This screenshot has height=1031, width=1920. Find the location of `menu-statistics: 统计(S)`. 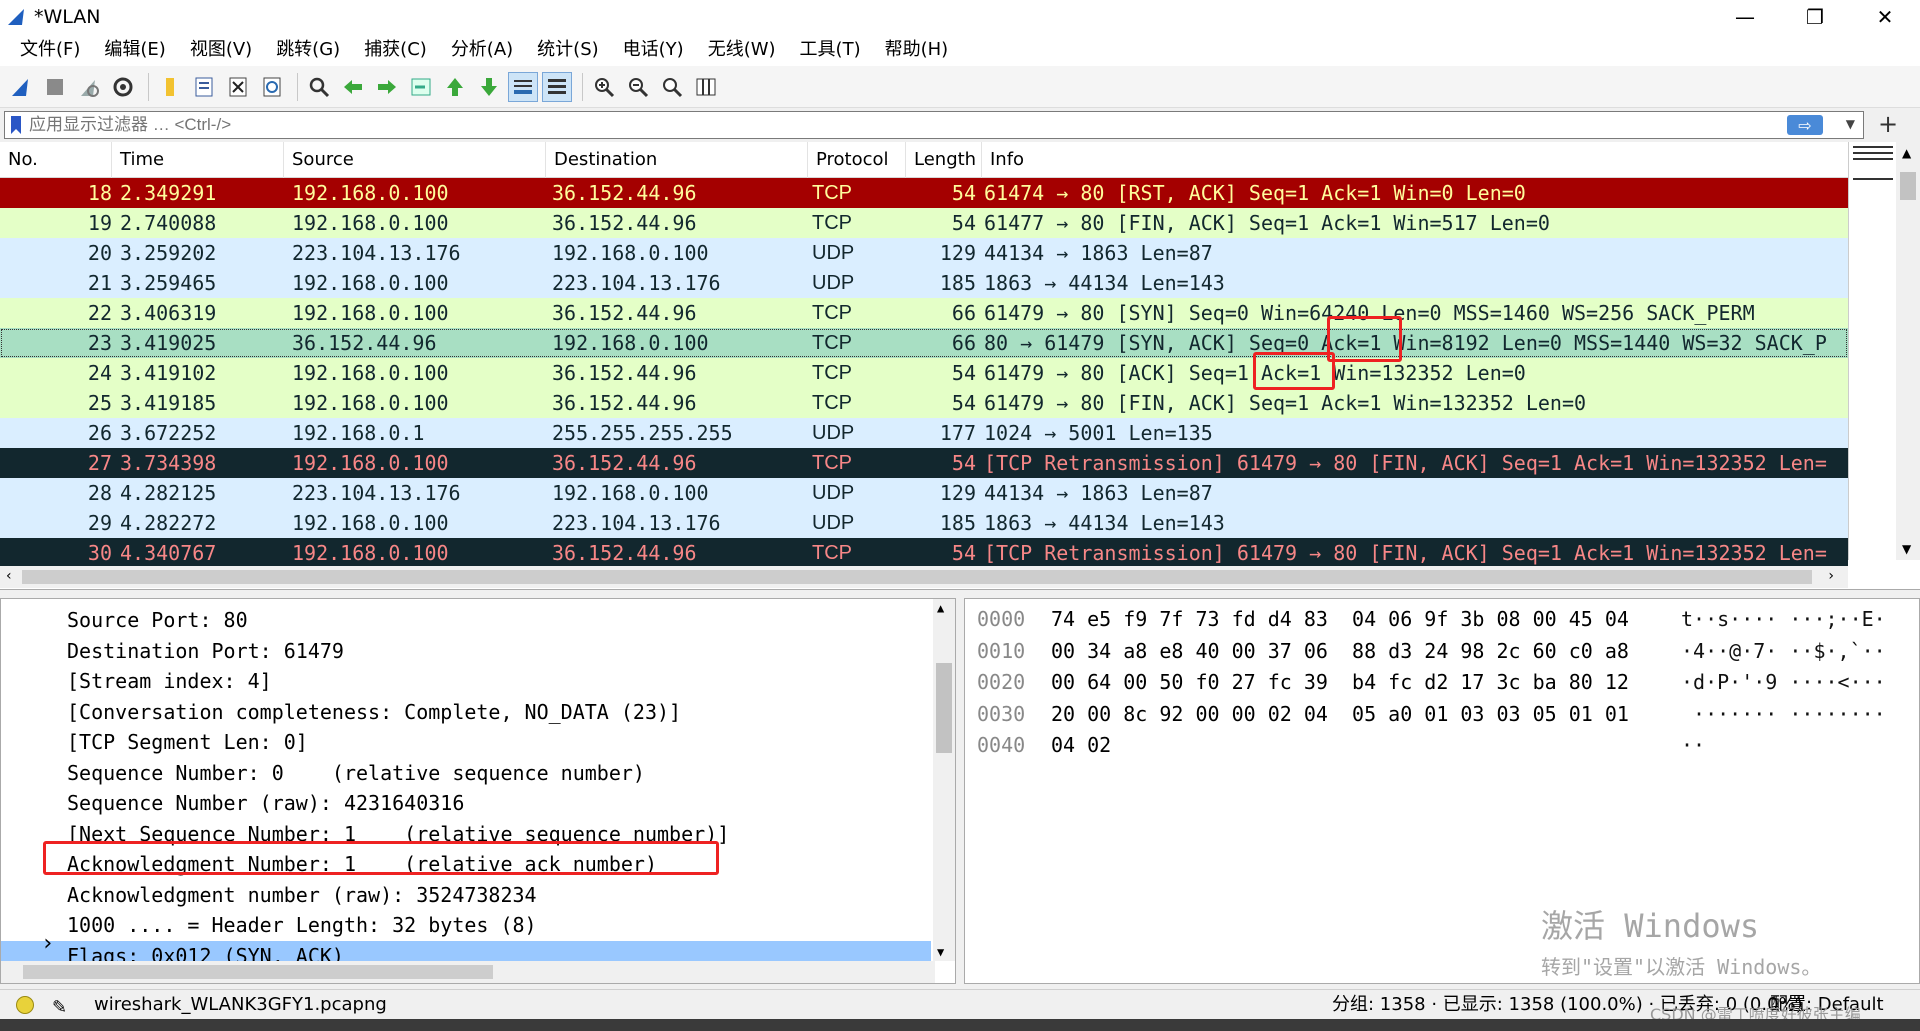

menu-statistics: 统计(S) is located at coordinates (567, 50).